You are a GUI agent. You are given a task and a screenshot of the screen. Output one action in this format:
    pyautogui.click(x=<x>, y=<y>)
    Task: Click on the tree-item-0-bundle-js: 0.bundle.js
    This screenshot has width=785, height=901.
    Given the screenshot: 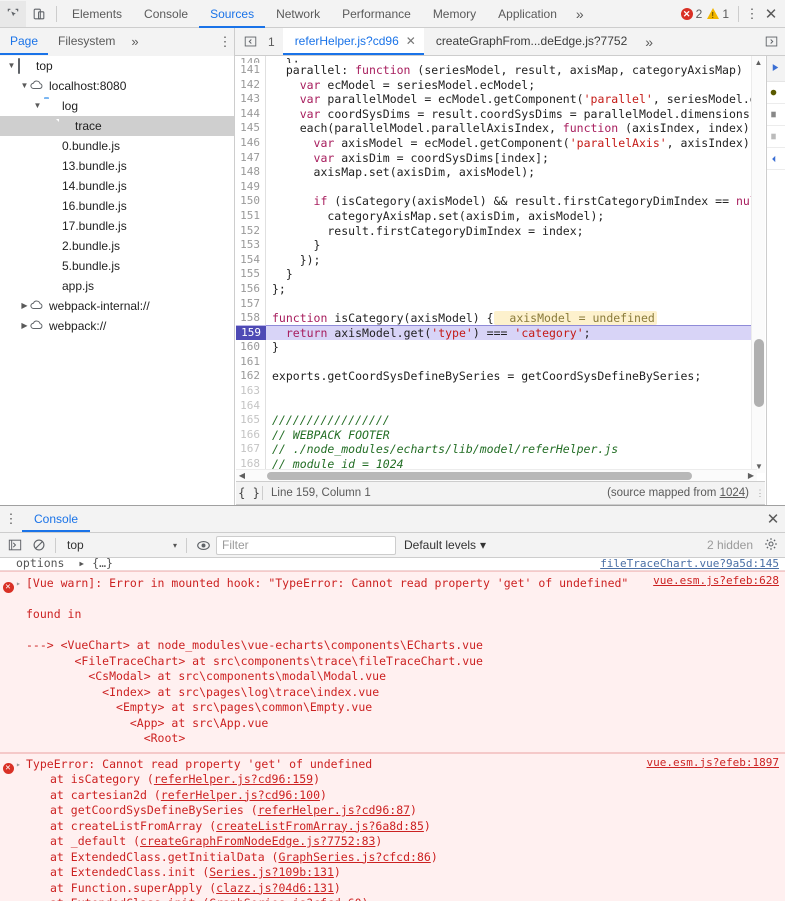 What is the action you would take?
    pyautogui.click(x=117, y=146)
    